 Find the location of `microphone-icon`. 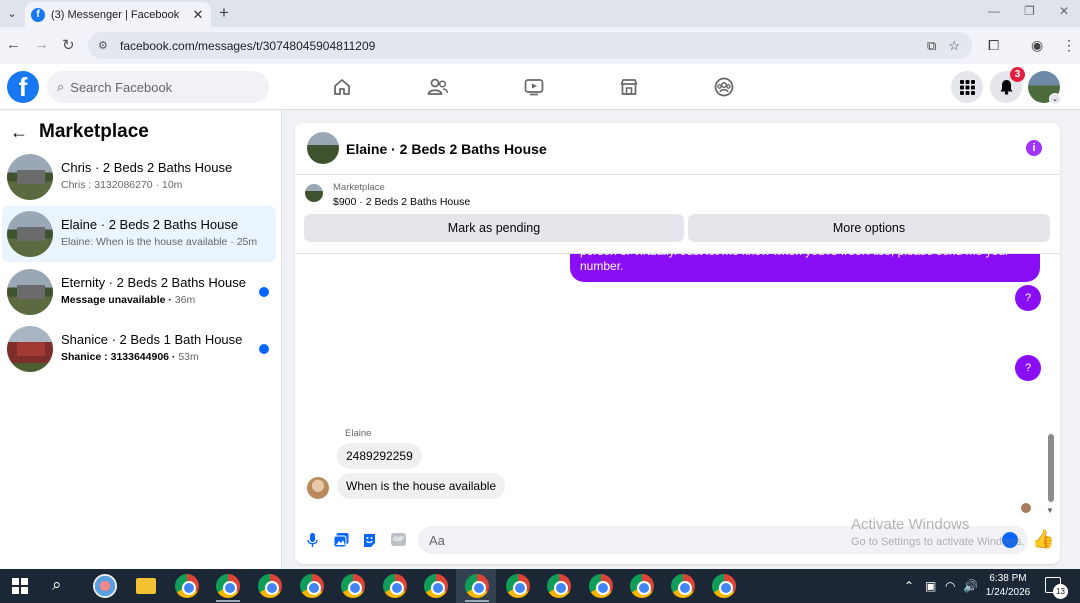

microphone-icon is located at coordinates (312, 540).